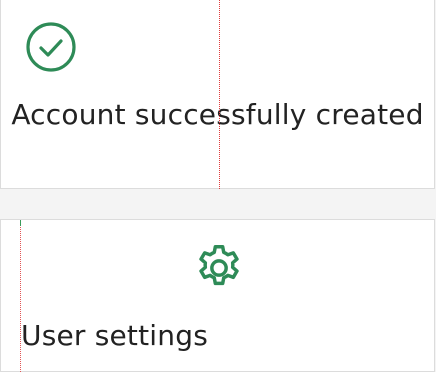 The image size is (436, 372). I want to click on success-message: Account successfully created, so click(217, 114).